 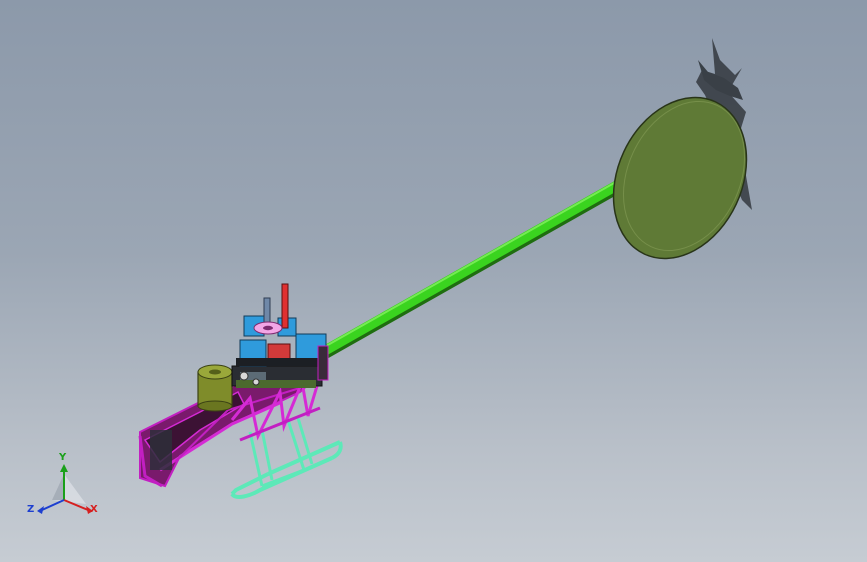 What do you see at coordinates (478, 266) in the screenshot?
I see `tail-boom` at bounding box center [478, 266].